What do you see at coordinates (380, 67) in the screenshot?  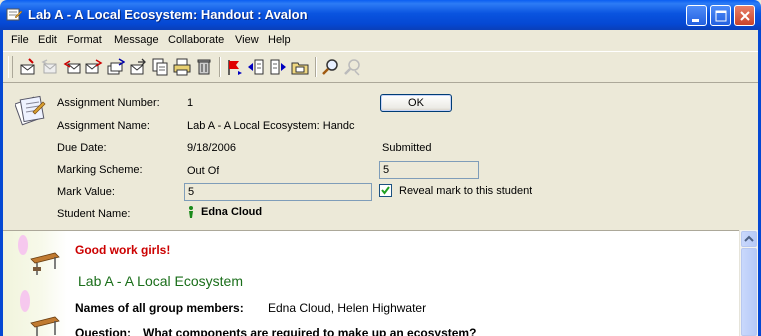 I see `toolbar` at bounding box center [380, 67].